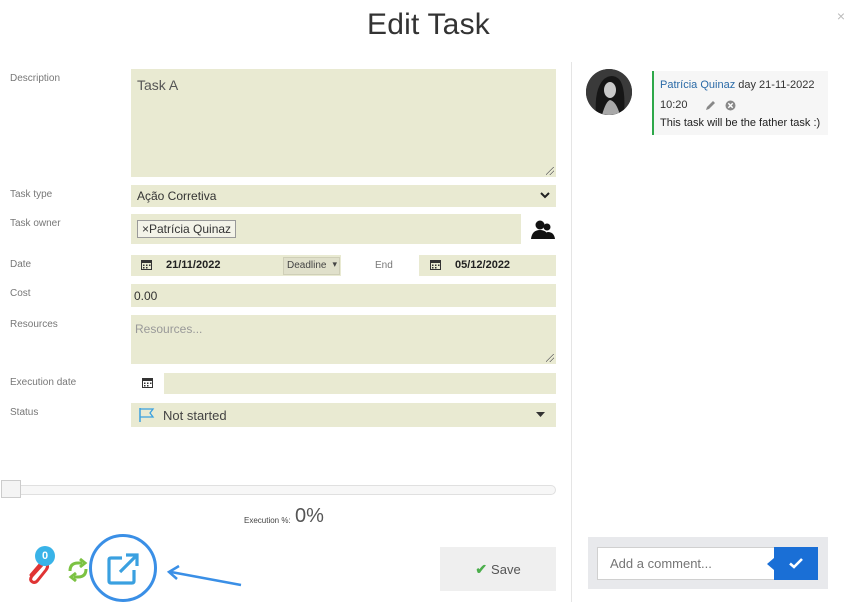  Describe the element at coordinates (123, 569) in the screenshot. I see `external-link-icon` at that location.